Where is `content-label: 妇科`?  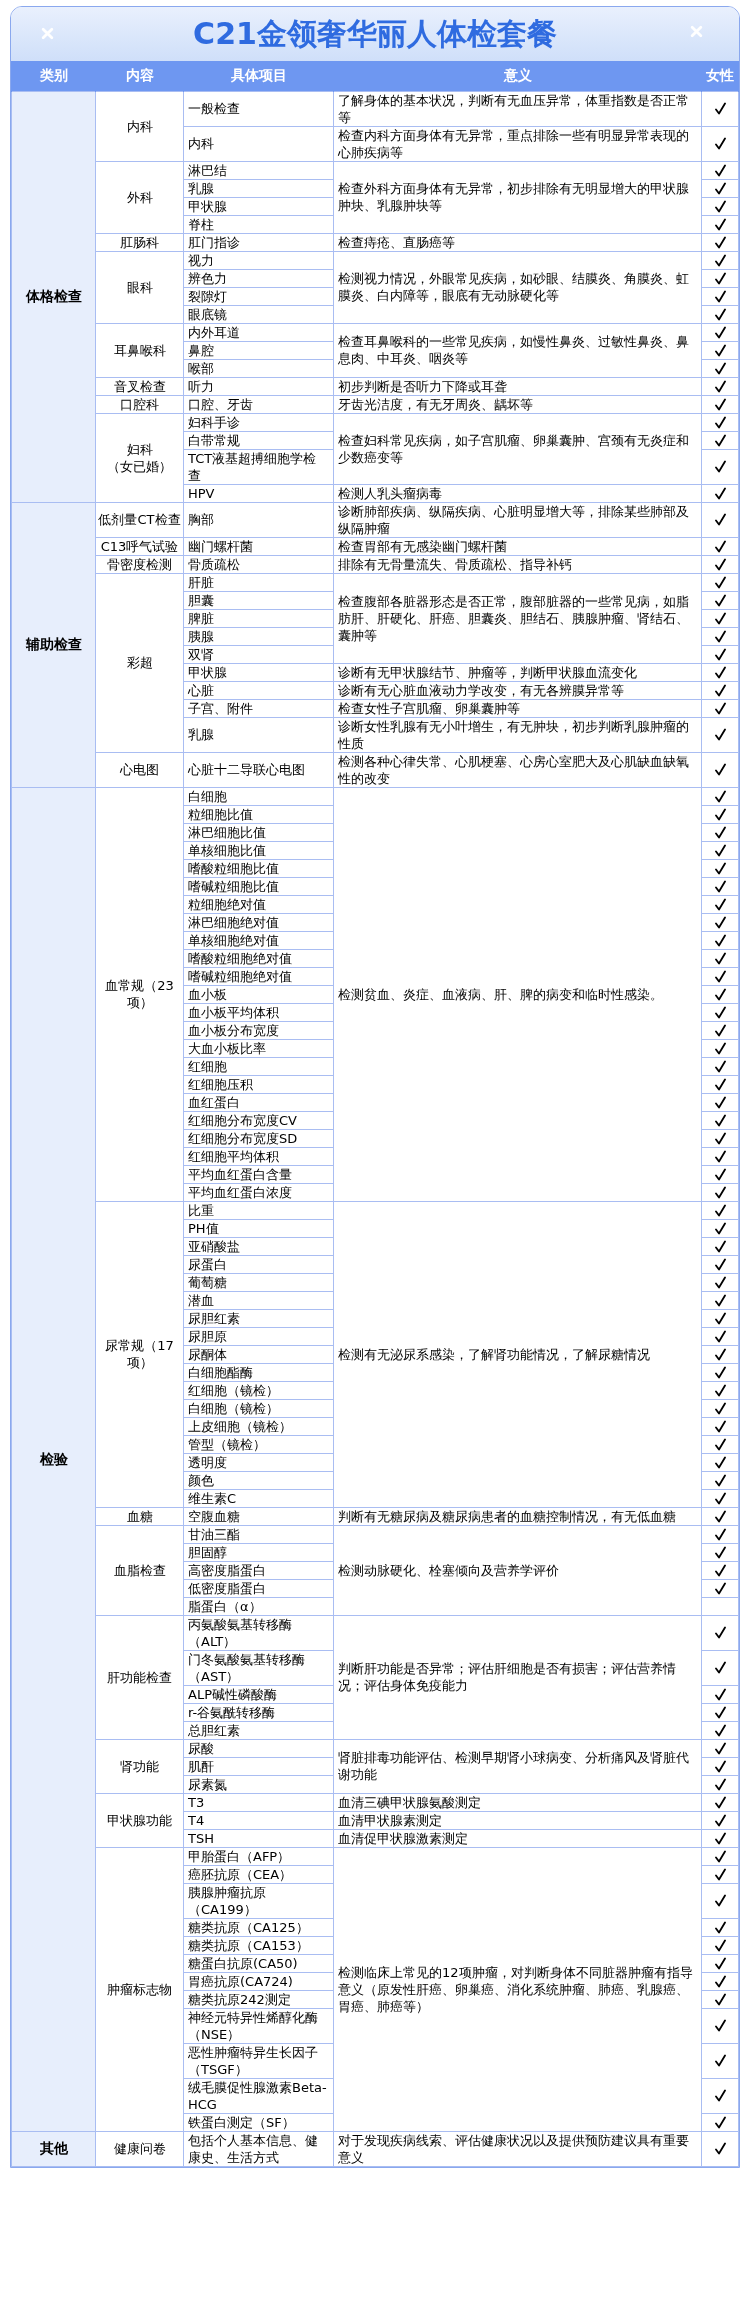
content-label: 妇科 is located at coordinates (139, 449).